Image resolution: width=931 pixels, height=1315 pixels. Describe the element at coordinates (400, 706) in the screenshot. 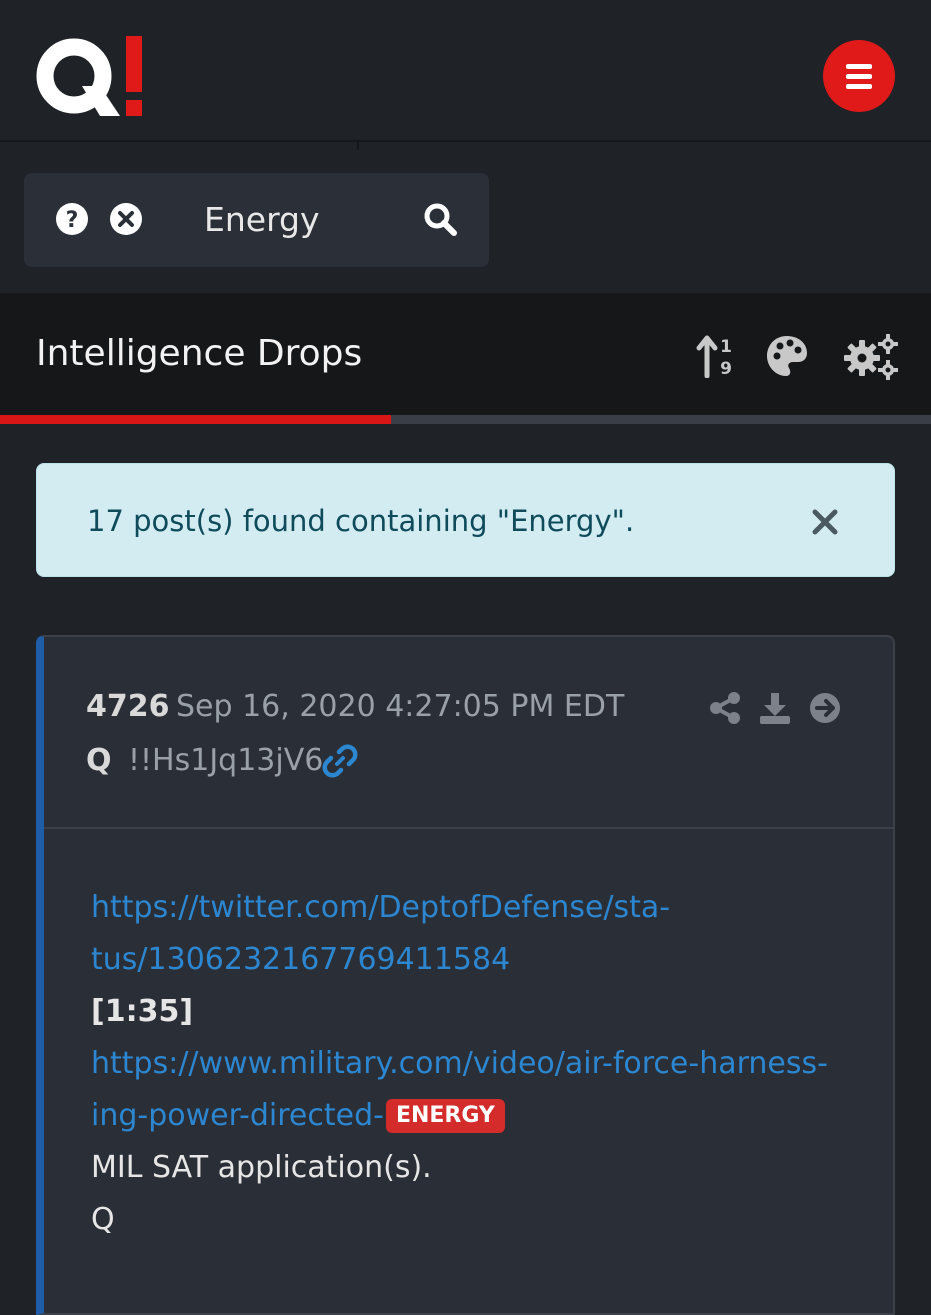

I see `post-date: Sep 16, 2020 4:27:05 PM EDT` at that location.